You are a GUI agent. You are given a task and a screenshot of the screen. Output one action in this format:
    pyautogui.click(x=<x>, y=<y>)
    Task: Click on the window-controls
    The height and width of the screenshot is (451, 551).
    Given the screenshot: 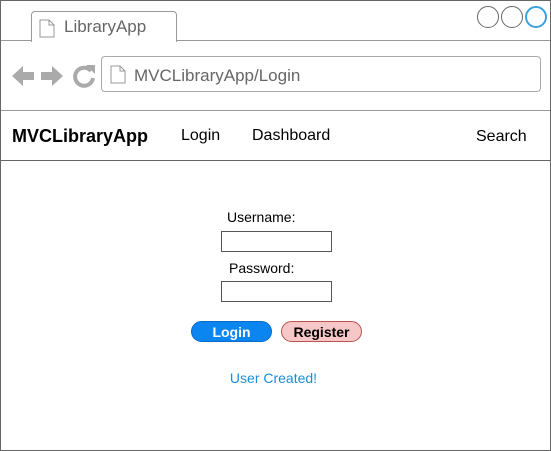 What is the action you would take?
    pyautogui.click(x=512, y=17)
    